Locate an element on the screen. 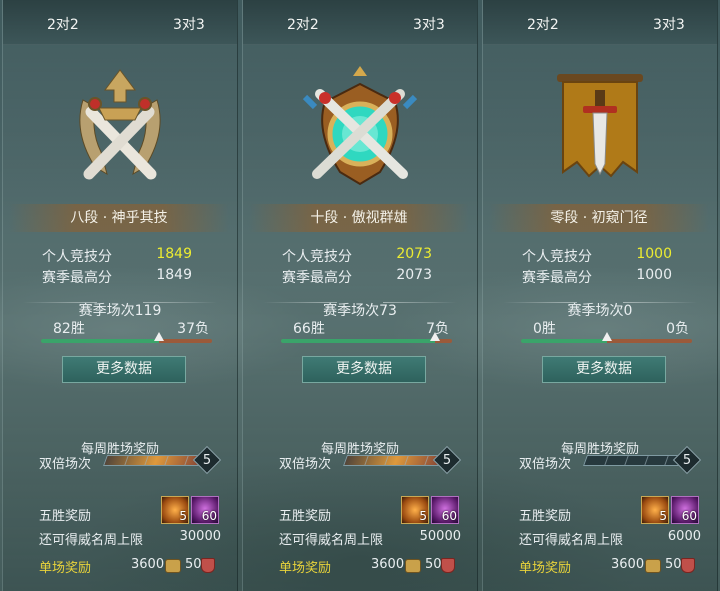 This screenshot has width=720, height=591. personal-score-value: 1000 is located at coordinates (654, 254).